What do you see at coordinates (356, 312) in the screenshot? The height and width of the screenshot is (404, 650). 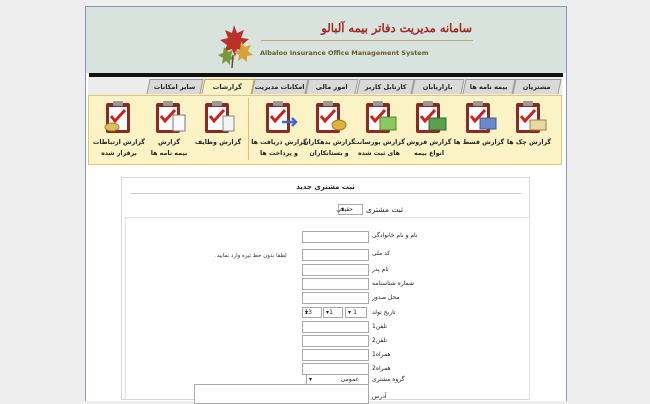 I see `birth-day-select: 1` at bounding box center [356, 312].